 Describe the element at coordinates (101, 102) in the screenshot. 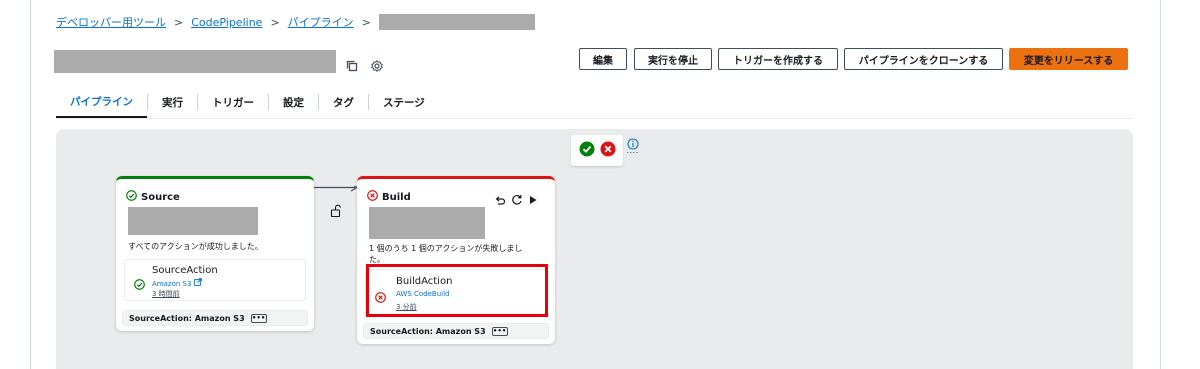

I see `tab-pipeline: パイプライン` at that location.